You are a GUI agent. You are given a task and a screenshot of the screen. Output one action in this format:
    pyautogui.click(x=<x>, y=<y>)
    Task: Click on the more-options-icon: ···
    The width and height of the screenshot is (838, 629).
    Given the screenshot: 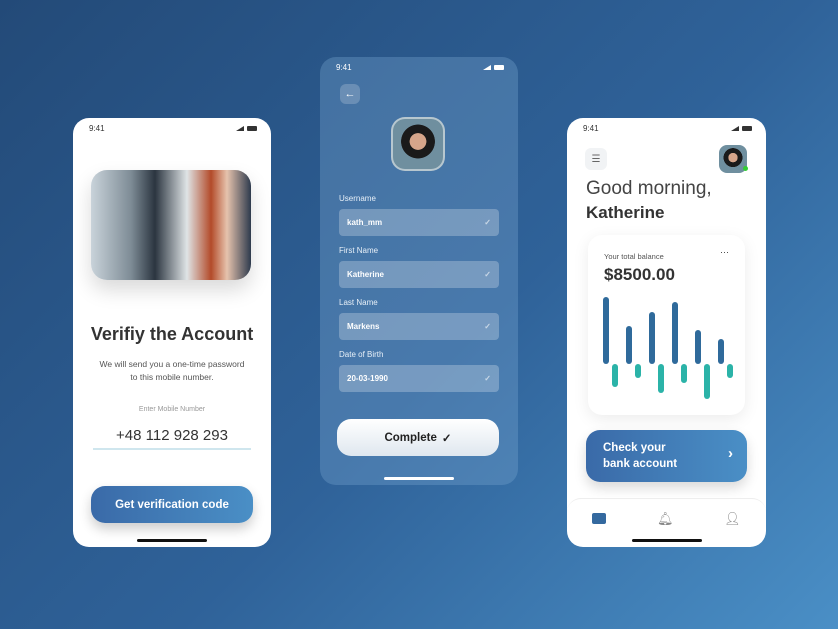 What is the action you would take?
    pyautogui.click(x=724, y=252)
    